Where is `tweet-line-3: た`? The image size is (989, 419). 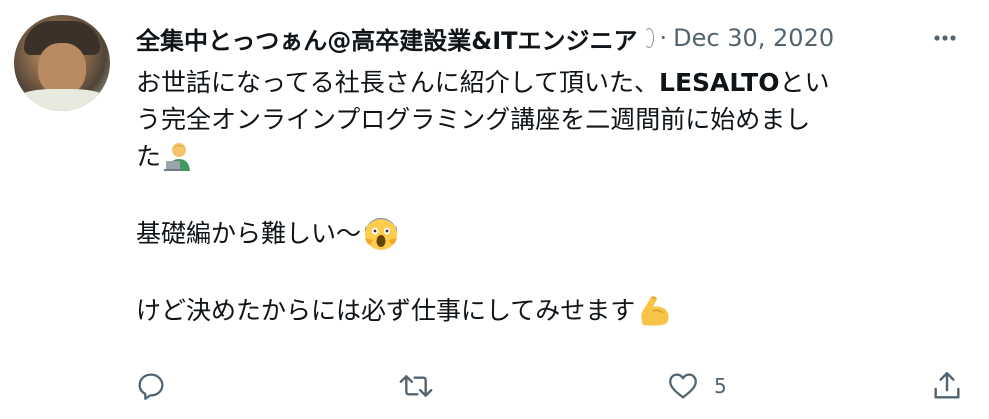 tweet-line-3: た is located at coordinates (548, 156).